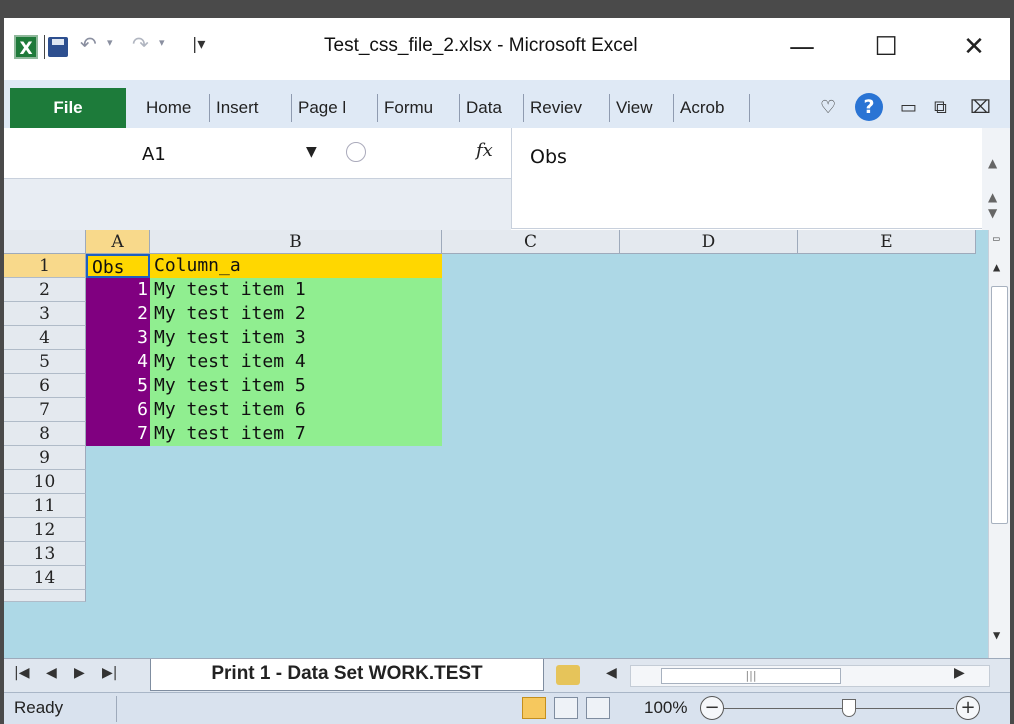  What do you see at coordinates (45, 386) in the screenshot?
I see `row-header-6: 6` at bounding box center [45, 386].